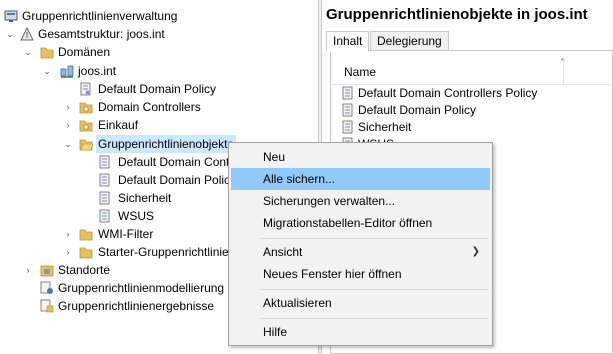  I want to click on tree-item-label: Domain Controllers, so click(149, 107).